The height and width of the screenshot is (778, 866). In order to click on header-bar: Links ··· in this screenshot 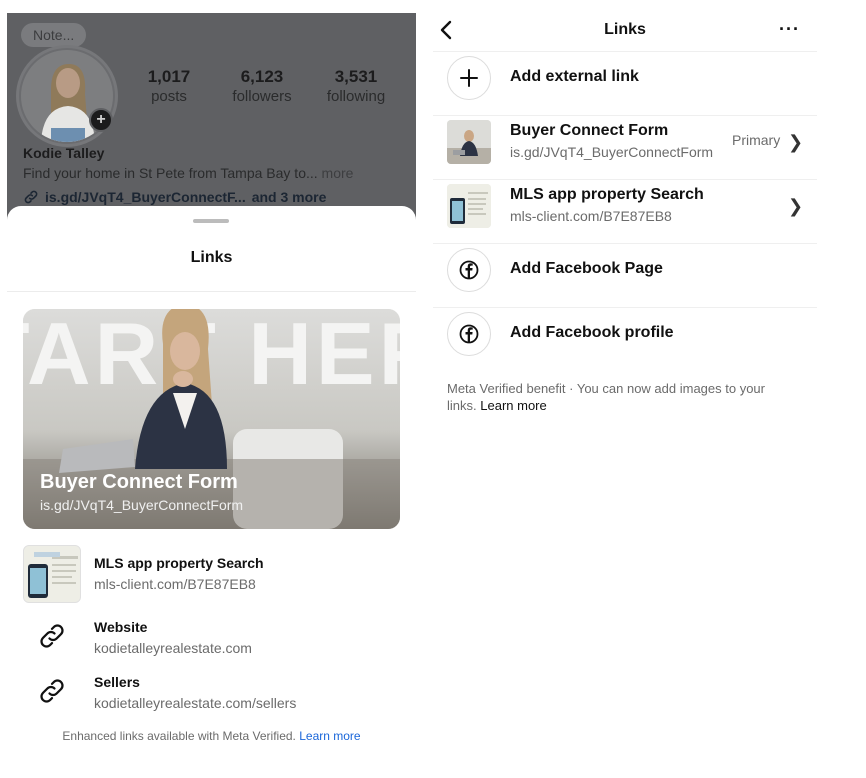, I will do `click(625, 32)`.